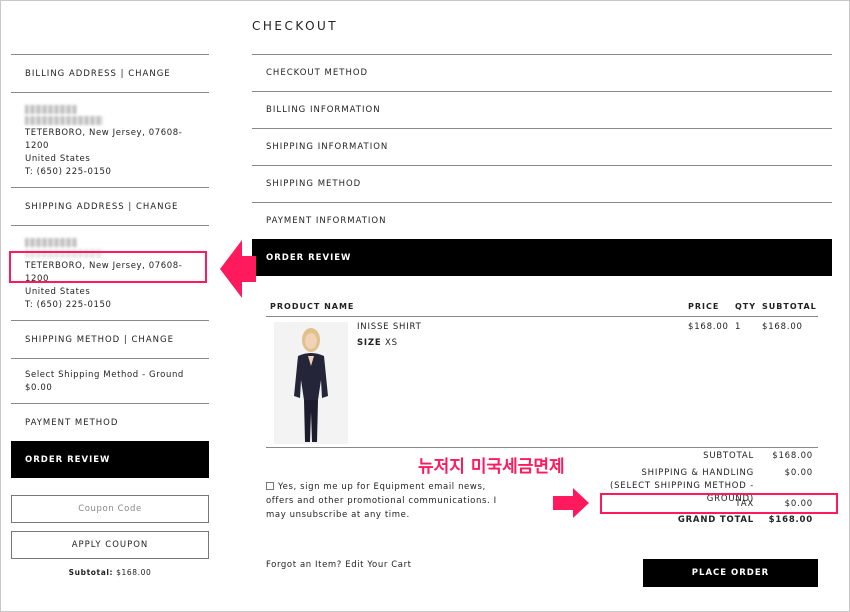 Image resolution: width=850 pixels, height=612 pixels. Describe the element at coordinates (542, 146) in the screenshot. I see `step-shipping-information: SHIPPING INFORMATION` at that location.